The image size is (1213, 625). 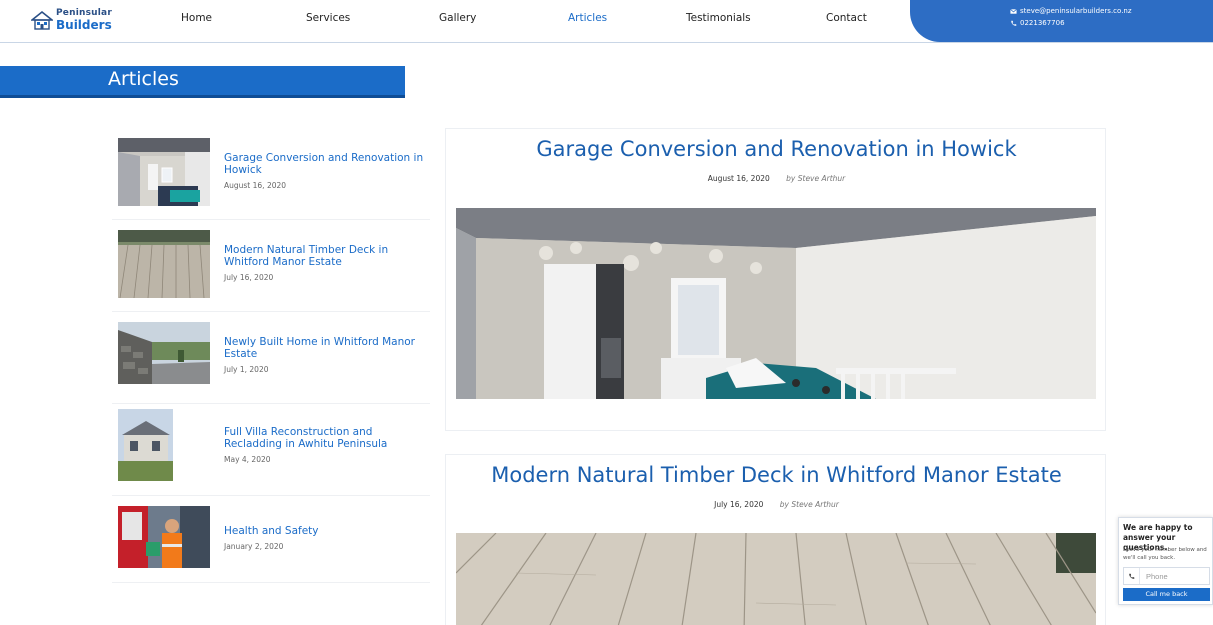 What do you see at coordinates (271, 539) in the screenshot?
I see `sidebar-item-health-safety: Health and Safety January 2, 2020` at bounding box center [271, 539].